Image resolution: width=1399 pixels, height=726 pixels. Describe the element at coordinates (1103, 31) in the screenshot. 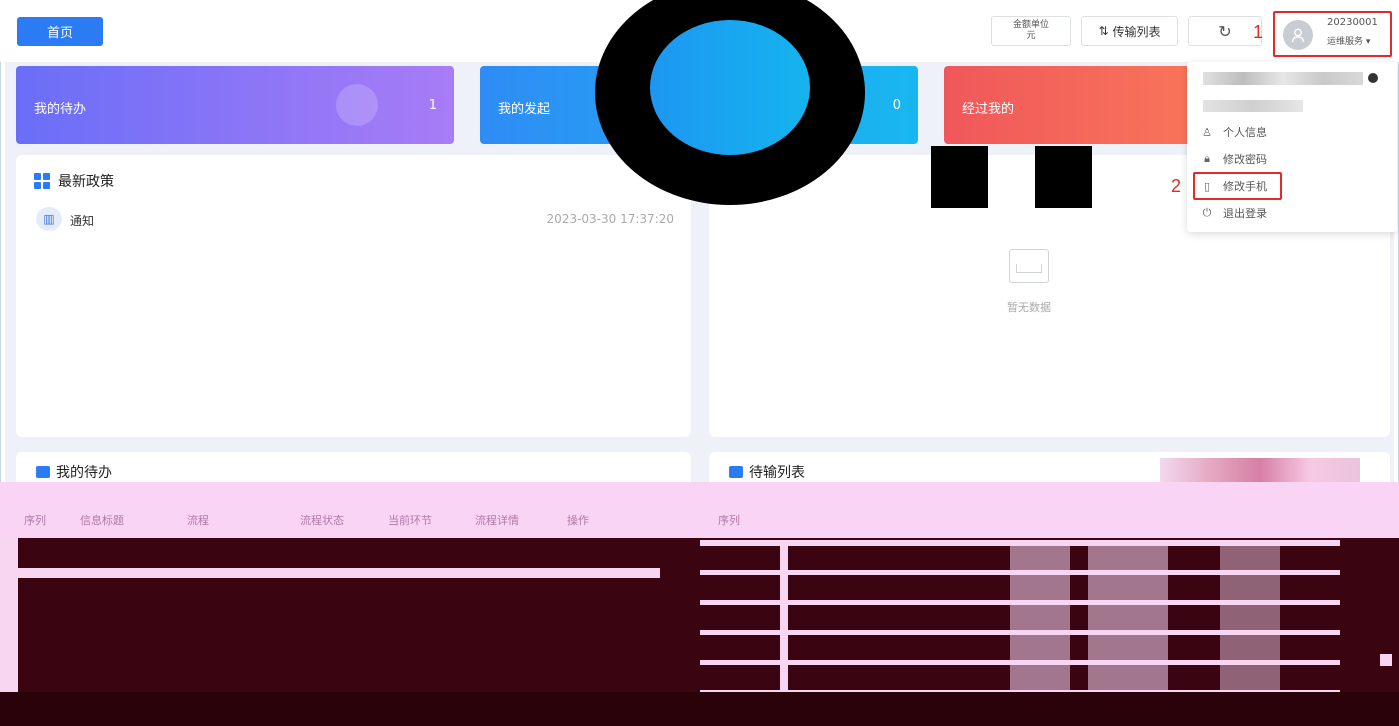

I see `transfer-arrows-icon: ⇅` at that location.